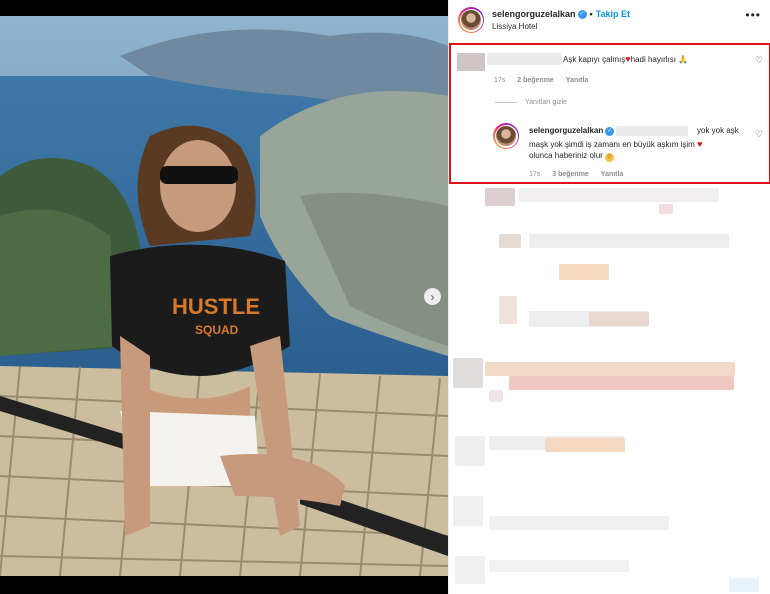 The image size is (770, 594). What do you see at coordinates (535, 174) in the screenshot?
I see `reply-time: 17s` at bounding box center [535, 174].